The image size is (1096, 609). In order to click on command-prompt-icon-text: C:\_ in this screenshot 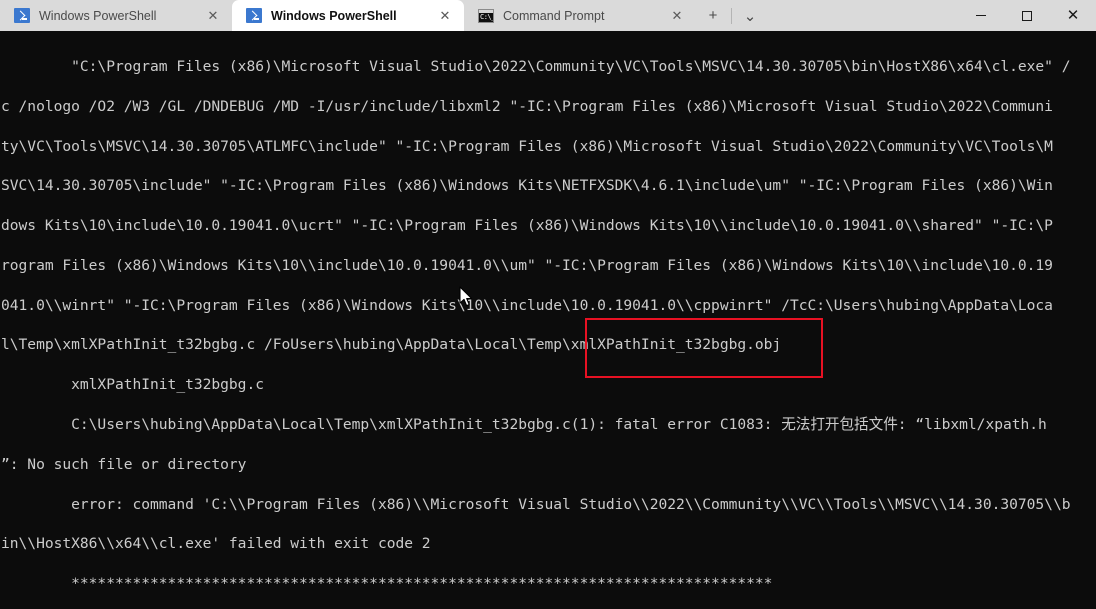, I will do `click(487, 16)`.